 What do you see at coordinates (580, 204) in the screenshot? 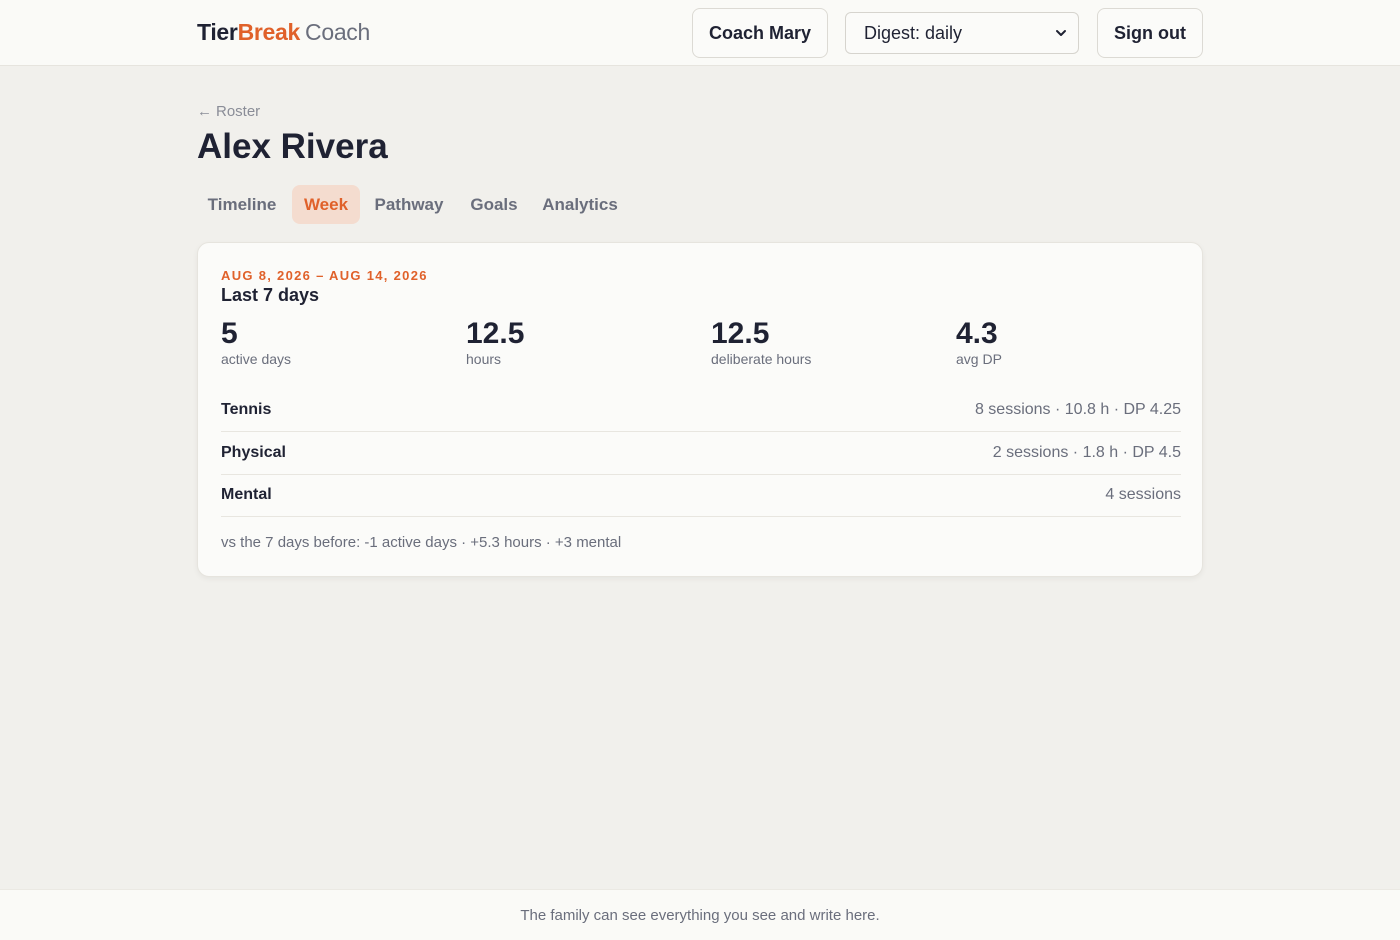
I see `tab-analytics: Analytics` at bounding box center [580, 204].